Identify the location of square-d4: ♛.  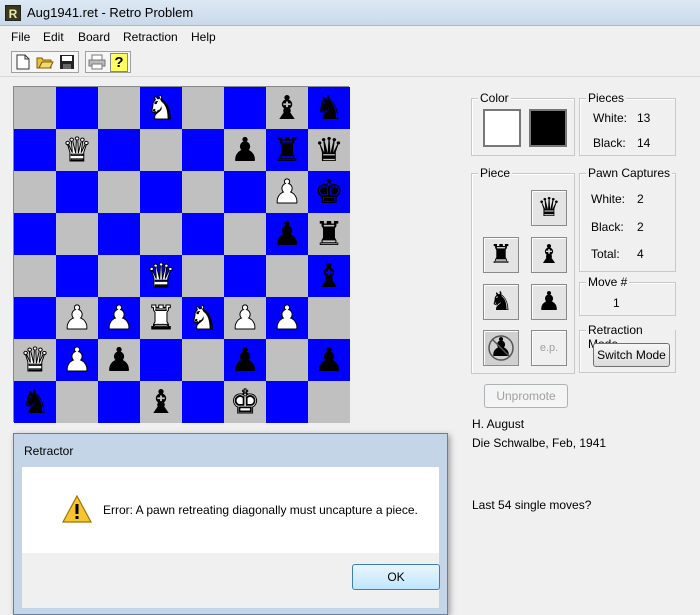
(161, 276).